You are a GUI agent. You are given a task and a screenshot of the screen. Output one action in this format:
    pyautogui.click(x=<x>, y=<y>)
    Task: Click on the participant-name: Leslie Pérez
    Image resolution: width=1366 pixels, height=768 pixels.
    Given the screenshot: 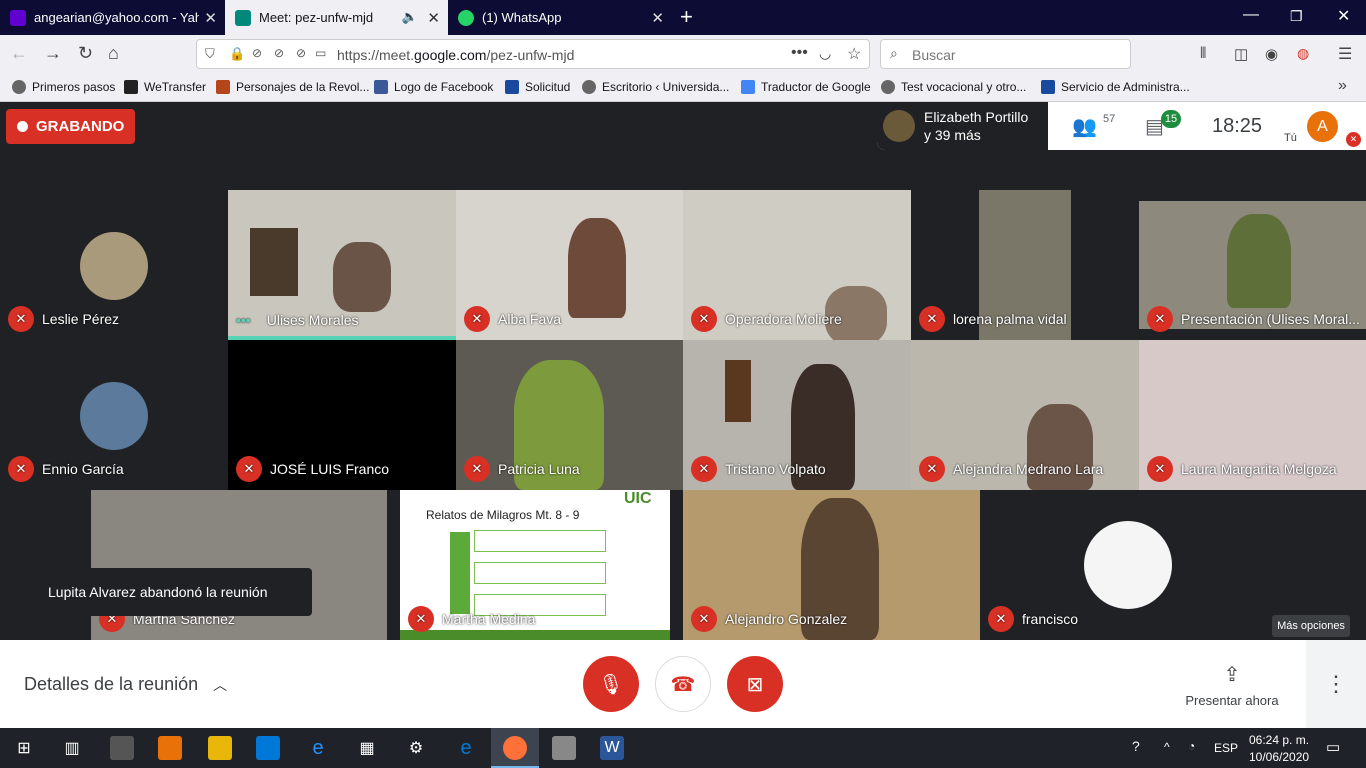 What is the action you would take?
    pyautogui.click(x=81, y=319)
    